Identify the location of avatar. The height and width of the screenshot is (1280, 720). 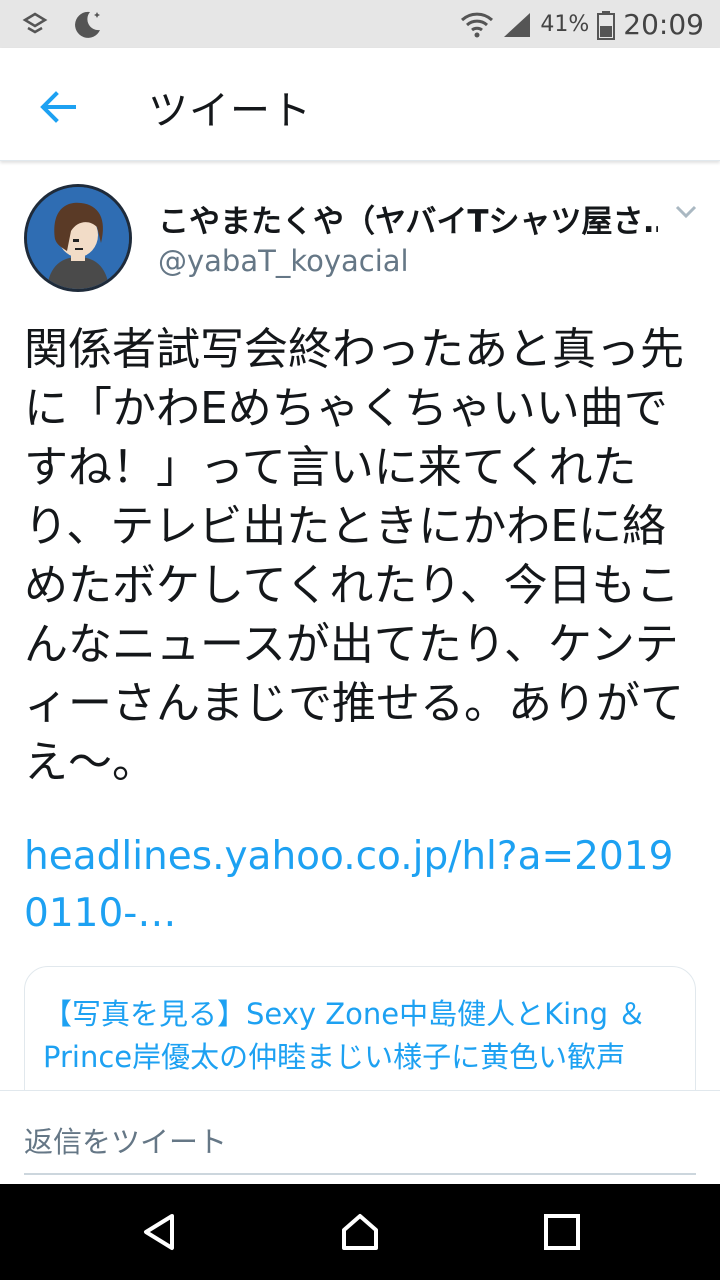
(78, 238).